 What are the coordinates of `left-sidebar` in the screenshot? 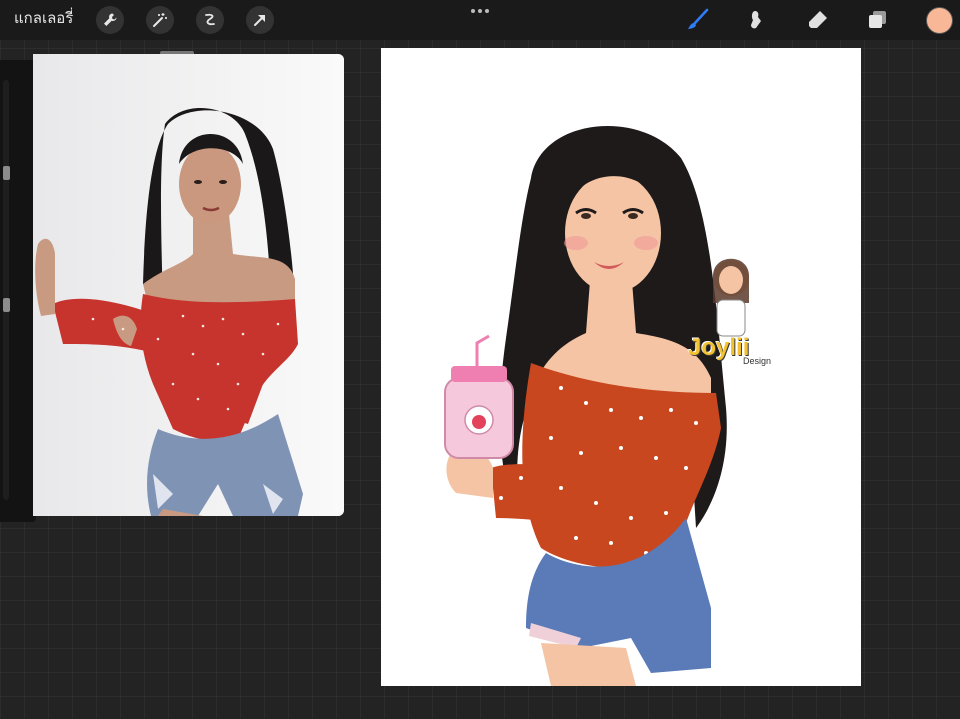 It's located at (18, 291).